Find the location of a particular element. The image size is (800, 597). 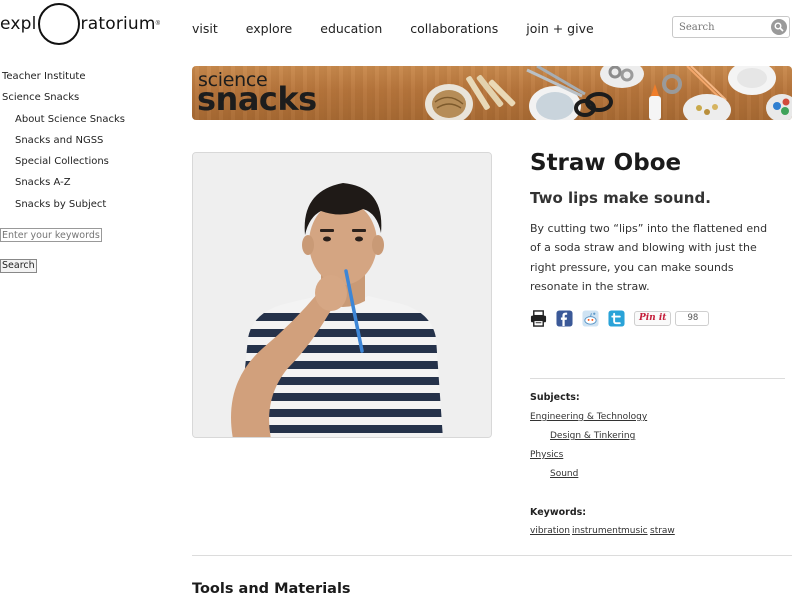

share-bar: Pin it 98 is located at coordinates (620, 318).